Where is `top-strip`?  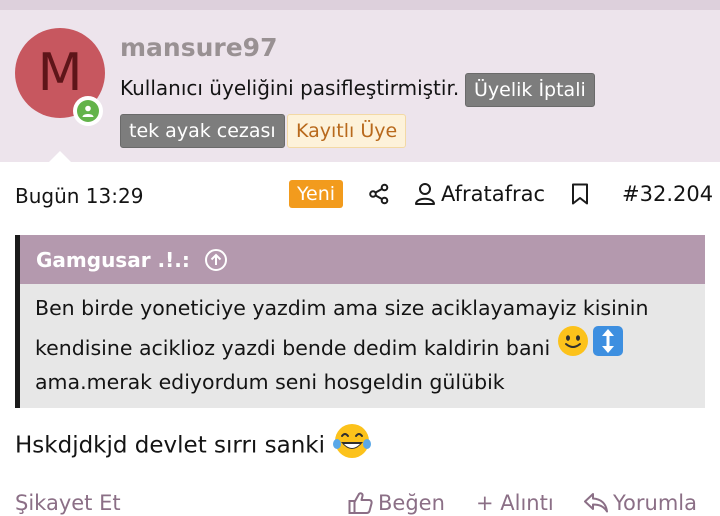
top-strip is located at coordinates (360, 5).